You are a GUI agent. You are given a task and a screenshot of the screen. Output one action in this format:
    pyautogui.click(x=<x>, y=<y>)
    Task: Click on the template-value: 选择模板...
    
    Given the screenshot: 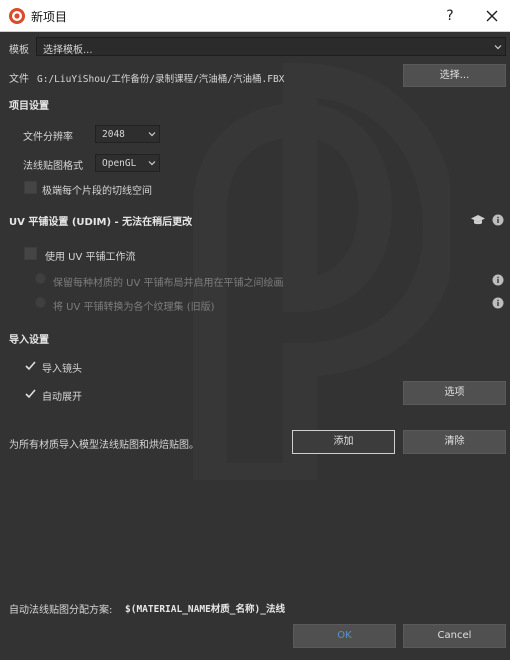 What is the action you would take?
    pyautogui.click(x=68, y=50)
    